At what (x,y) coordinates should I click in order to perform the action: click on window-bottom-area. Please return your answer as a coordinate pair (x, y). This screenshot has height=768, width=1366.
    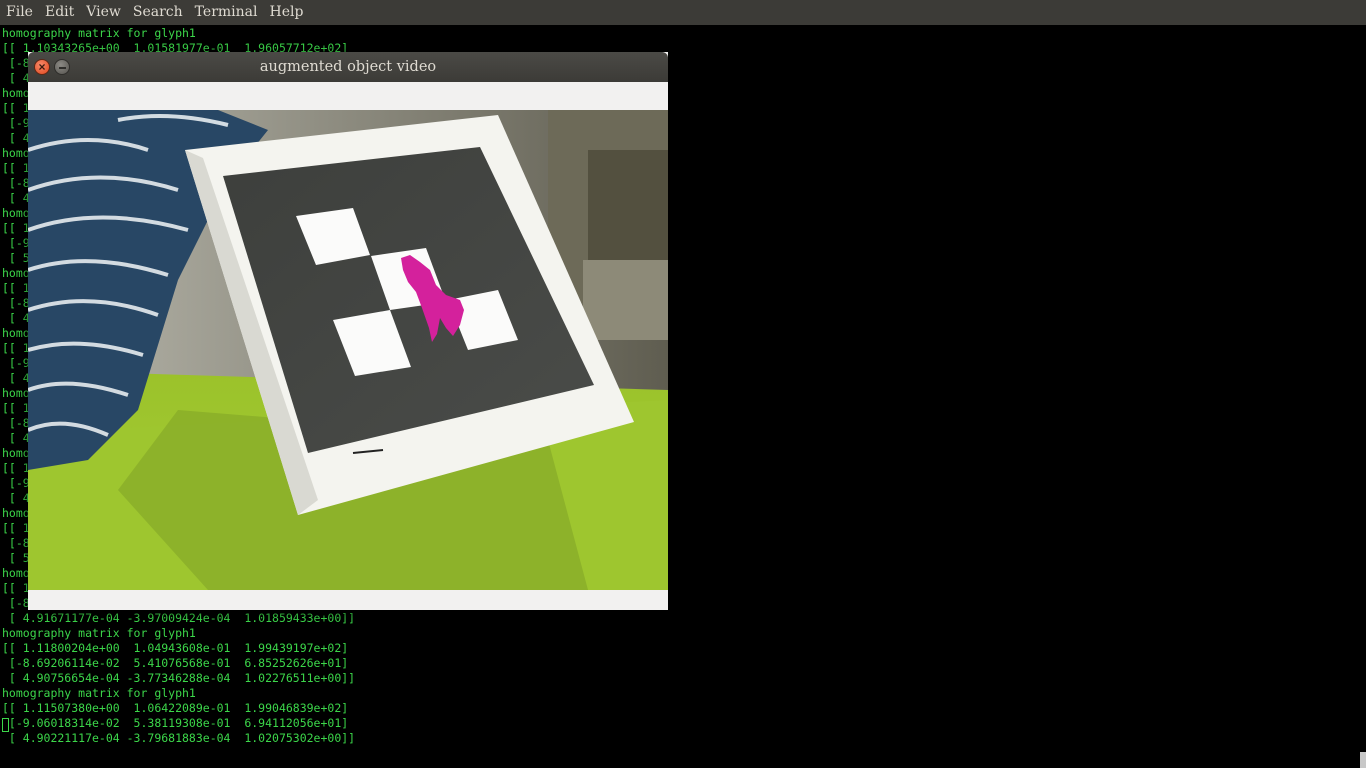
    Looking at the image, I should click on (348, 600).